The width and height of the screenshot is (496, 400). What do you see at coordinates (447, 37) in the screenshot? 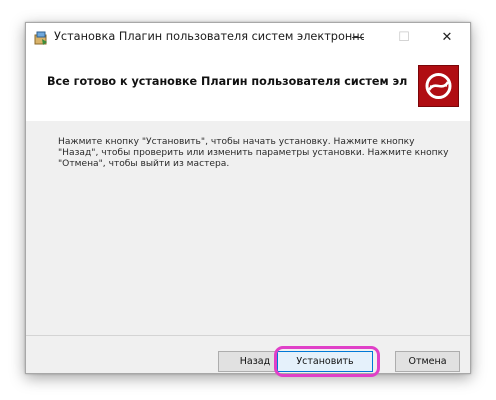
I see `close-button: ✕` at bounding box center [447, 37].